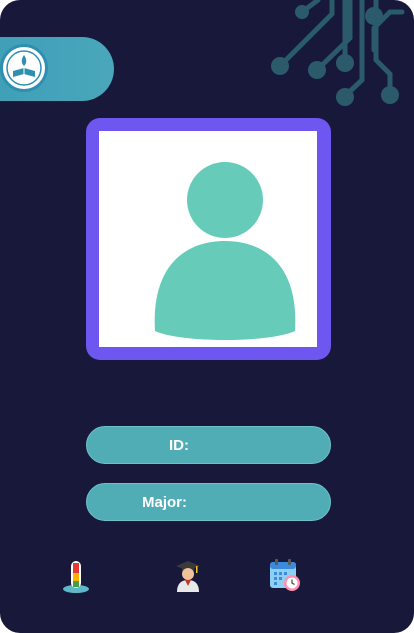  I want to click on thermometer-icon, so click(76, 576).